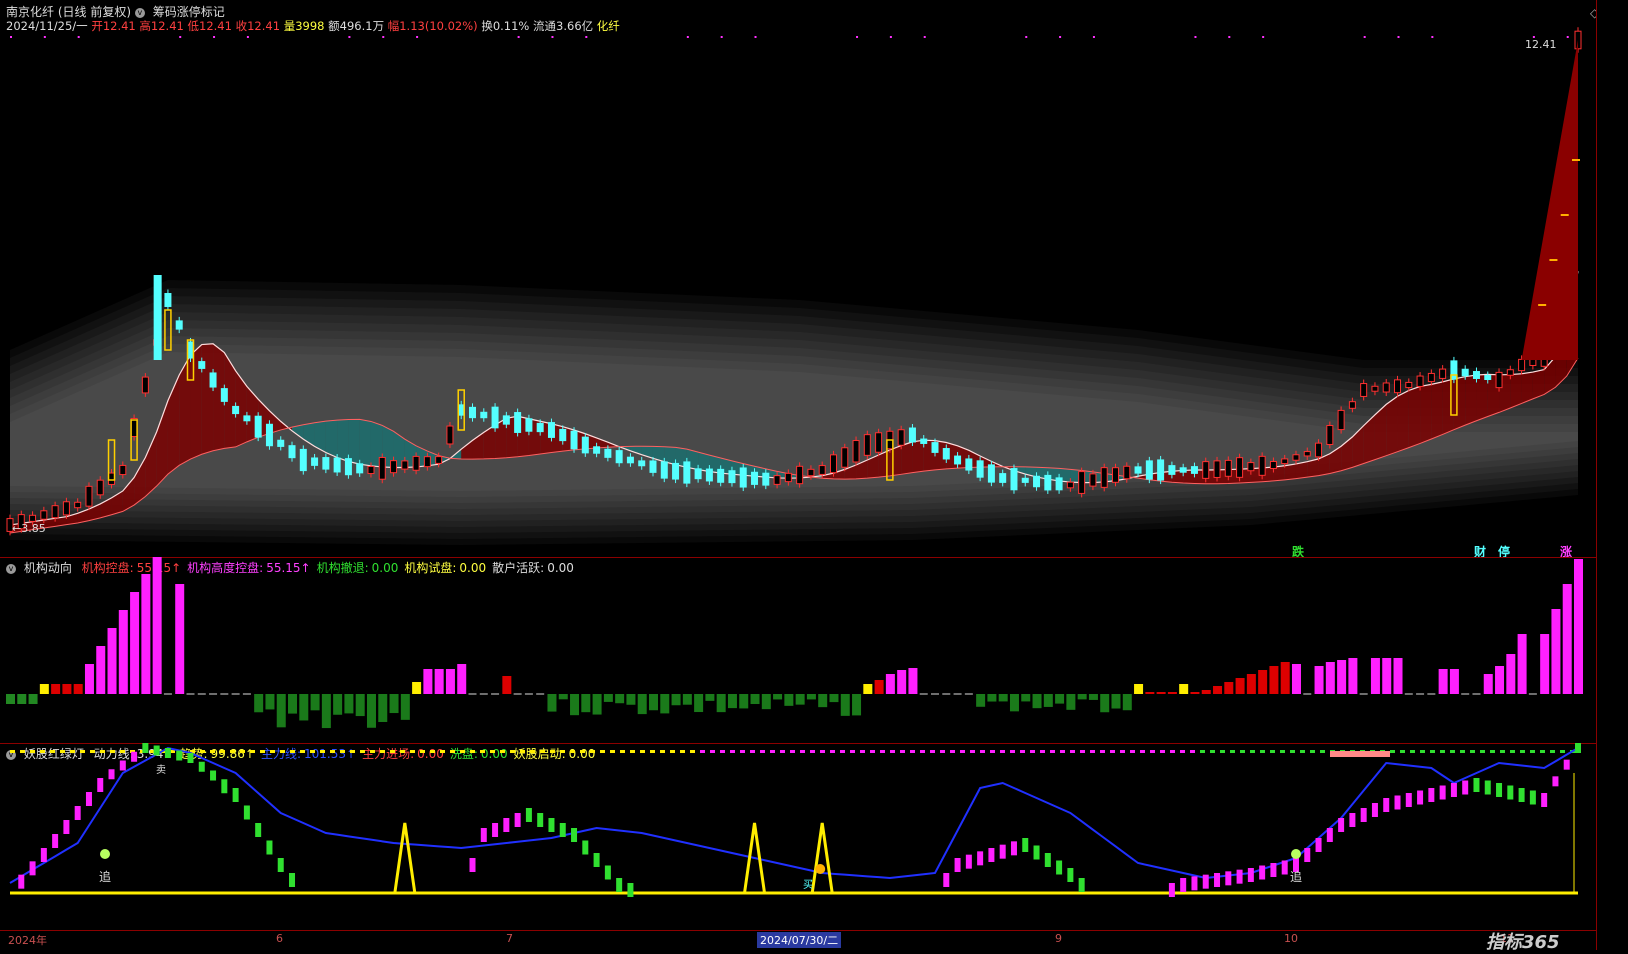 Image resolution: width=1628 pixels, height=954 pixels. Describe the element at coordinates (1612, 475) in the screenshot. I see `right-scale-bar` at that location.